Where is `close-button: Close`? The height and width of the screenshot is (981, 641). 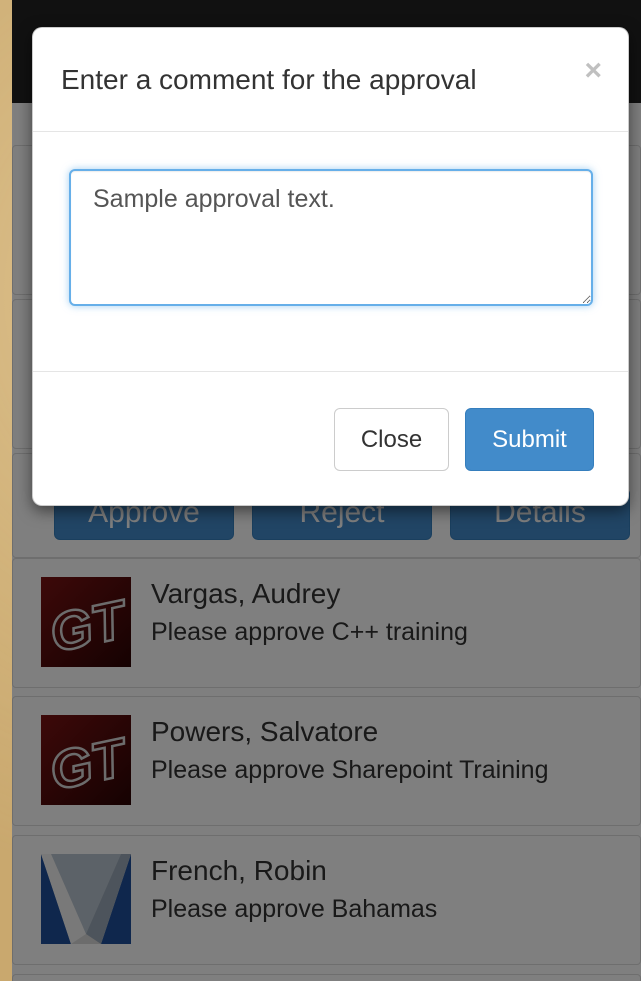
close-button: Close is located at coordinates (391, 439).